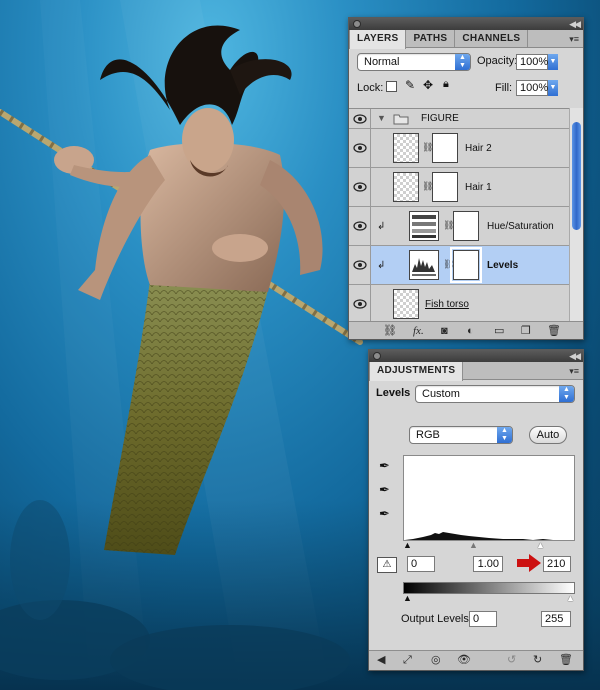 The image size is (600, 690). Describe the element at coordinates (461, 435) in the screenshot. I see `channel-select: RGB ▲ ▼` at that location.